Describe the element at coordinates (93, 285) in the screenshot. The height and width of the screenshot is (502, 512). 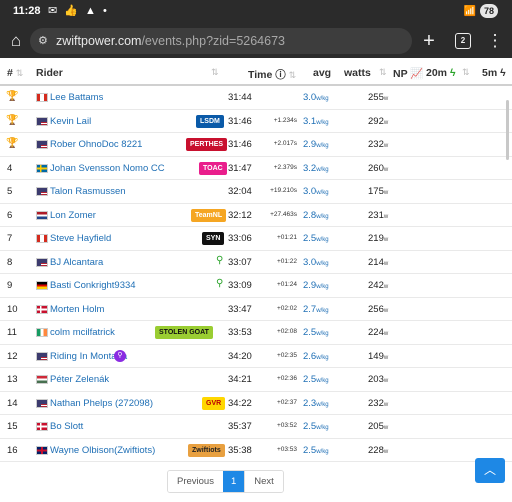
I see `rider-name-link: Basti Conkright9334` at that location.